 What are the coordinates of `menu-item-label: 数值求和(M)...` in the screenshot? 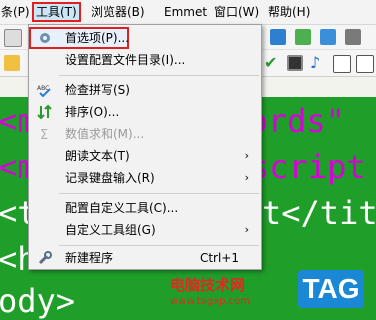 It's located at (105, 134).